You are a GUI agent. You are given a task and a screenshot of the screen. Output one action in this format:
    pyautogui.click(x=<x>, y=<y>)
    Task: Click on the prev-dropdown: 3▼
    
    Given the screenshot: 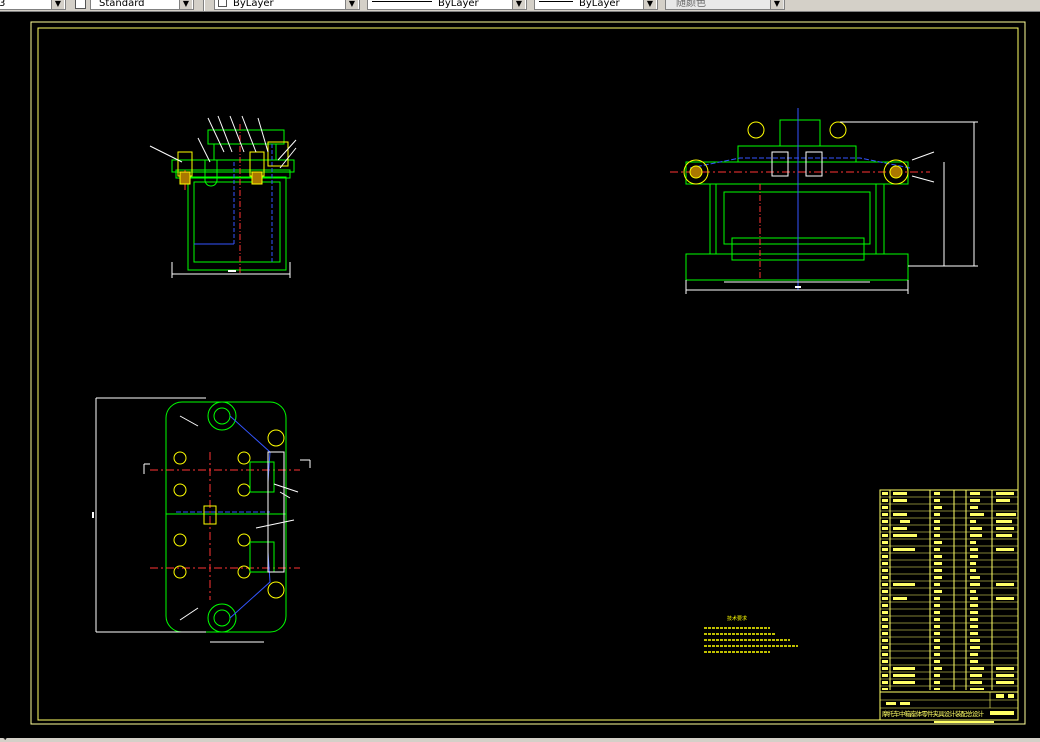 What is the action you would take?
    pyautogui.click(x=33, y=5)
    